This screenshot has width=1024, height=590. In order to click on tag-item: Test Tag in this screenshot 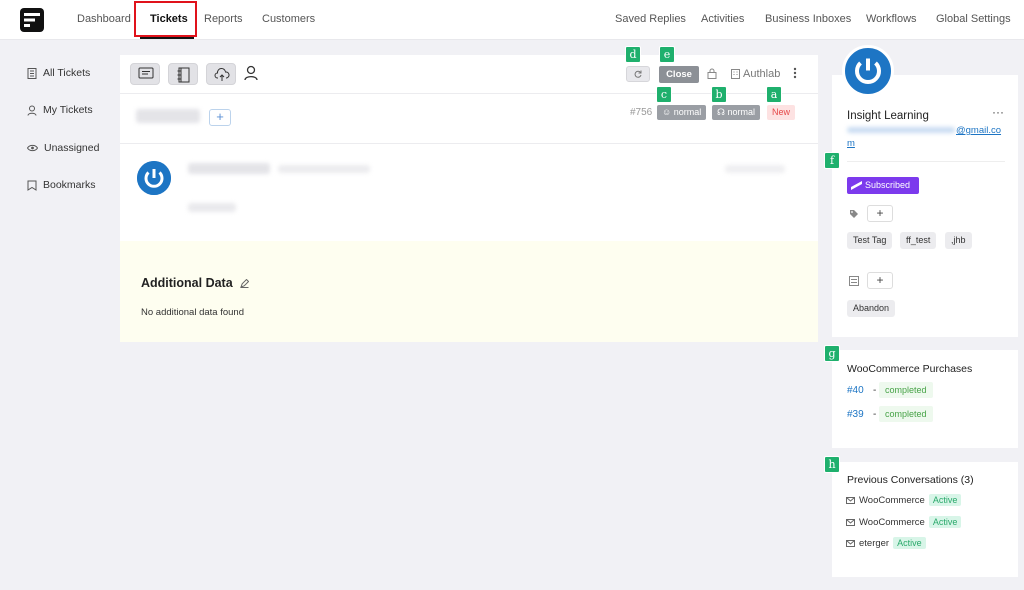, I will do `click(870, 240)`.